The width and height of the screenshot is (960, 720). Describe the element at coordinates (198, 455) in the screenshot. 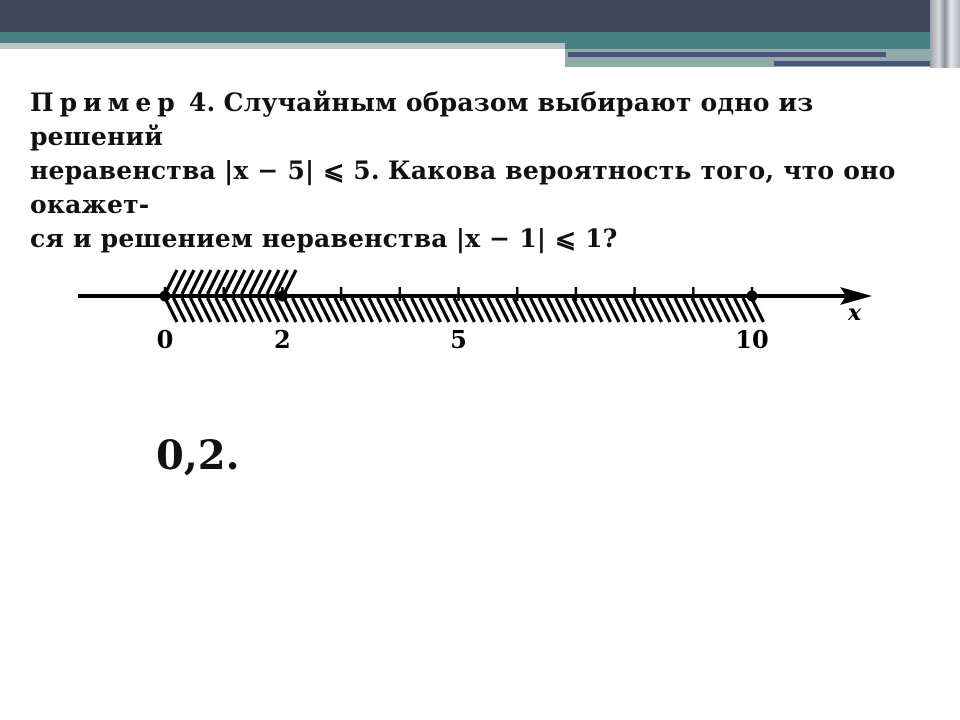

I see `answer: 0,2.` at that location.